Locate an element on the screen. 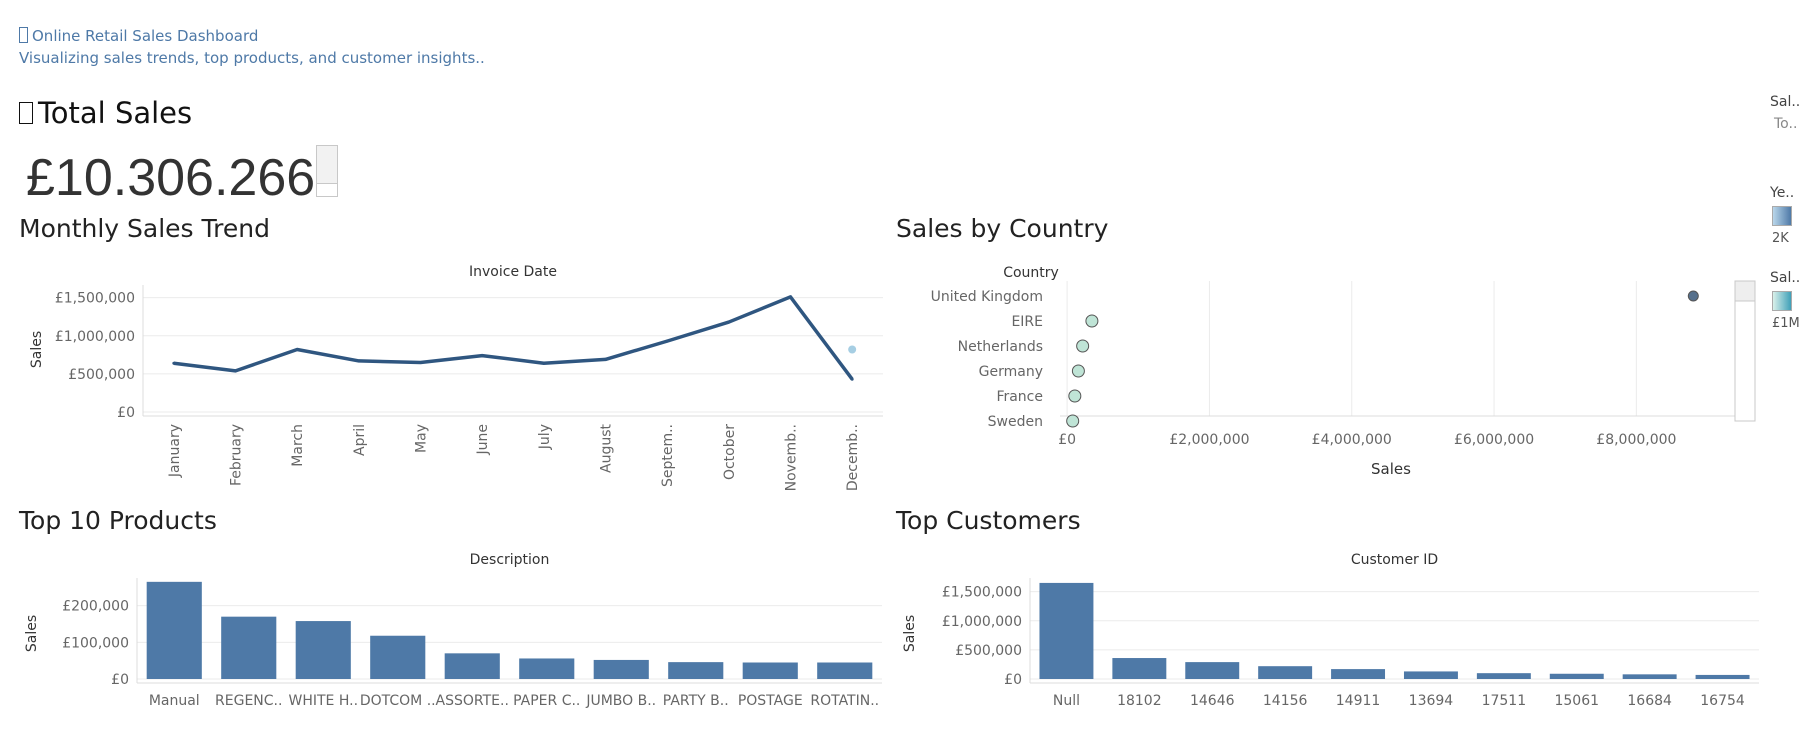  x-tick-label: DOTCOM .. is located at coordinates (398, 701).